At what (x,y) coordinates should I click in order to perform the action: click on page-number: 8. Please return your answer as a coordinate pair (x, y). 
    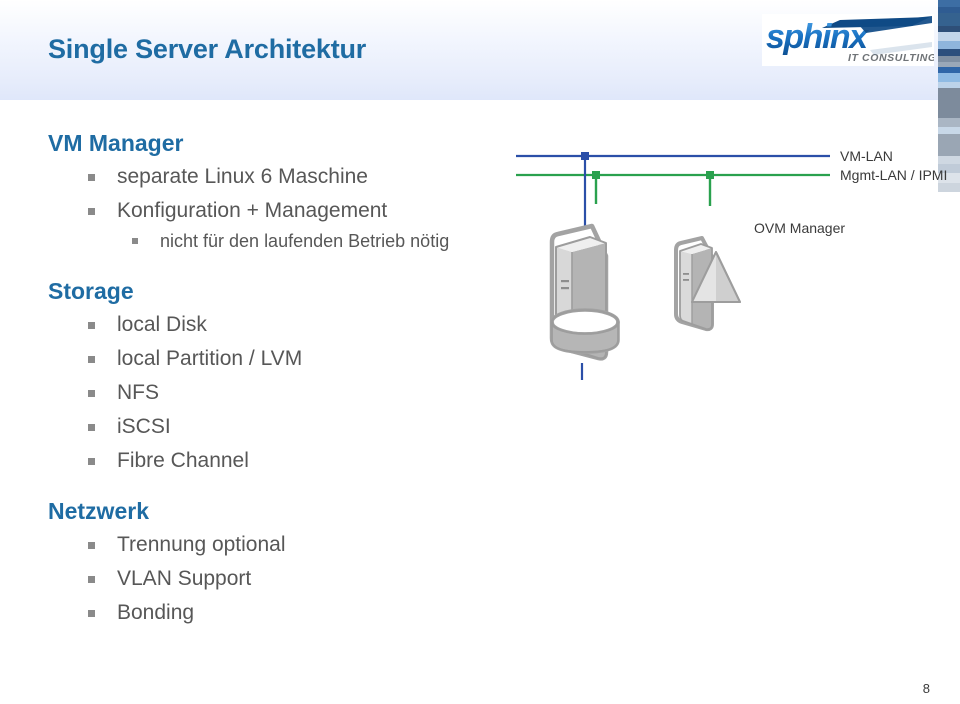
    Looking at the image, I should click on (926, 688).